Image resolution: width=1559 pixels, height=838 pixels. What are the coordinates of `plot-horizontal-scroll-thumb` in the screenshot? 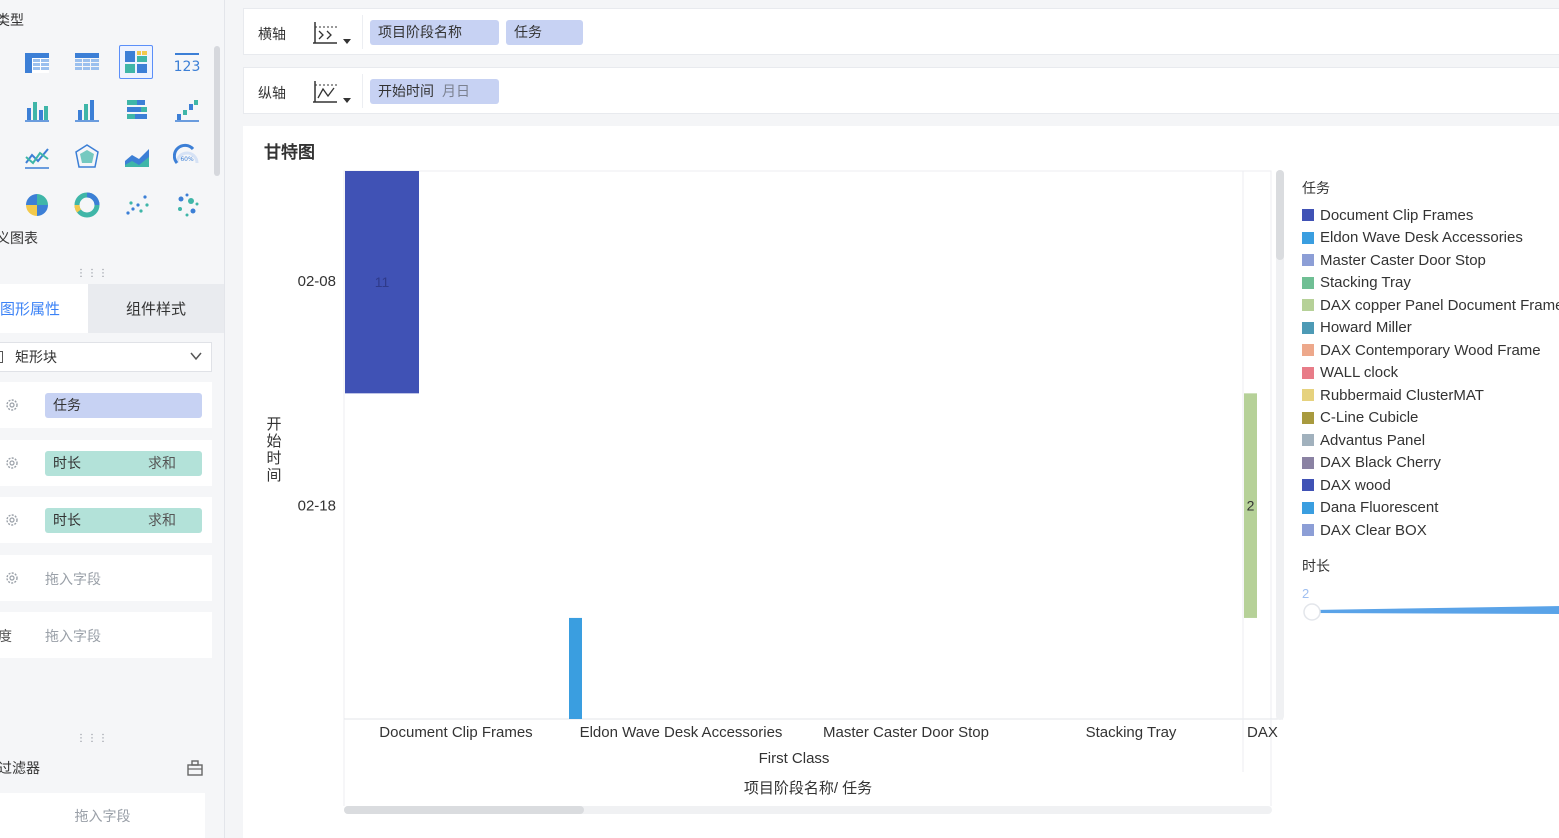 It's located at (464, 810).